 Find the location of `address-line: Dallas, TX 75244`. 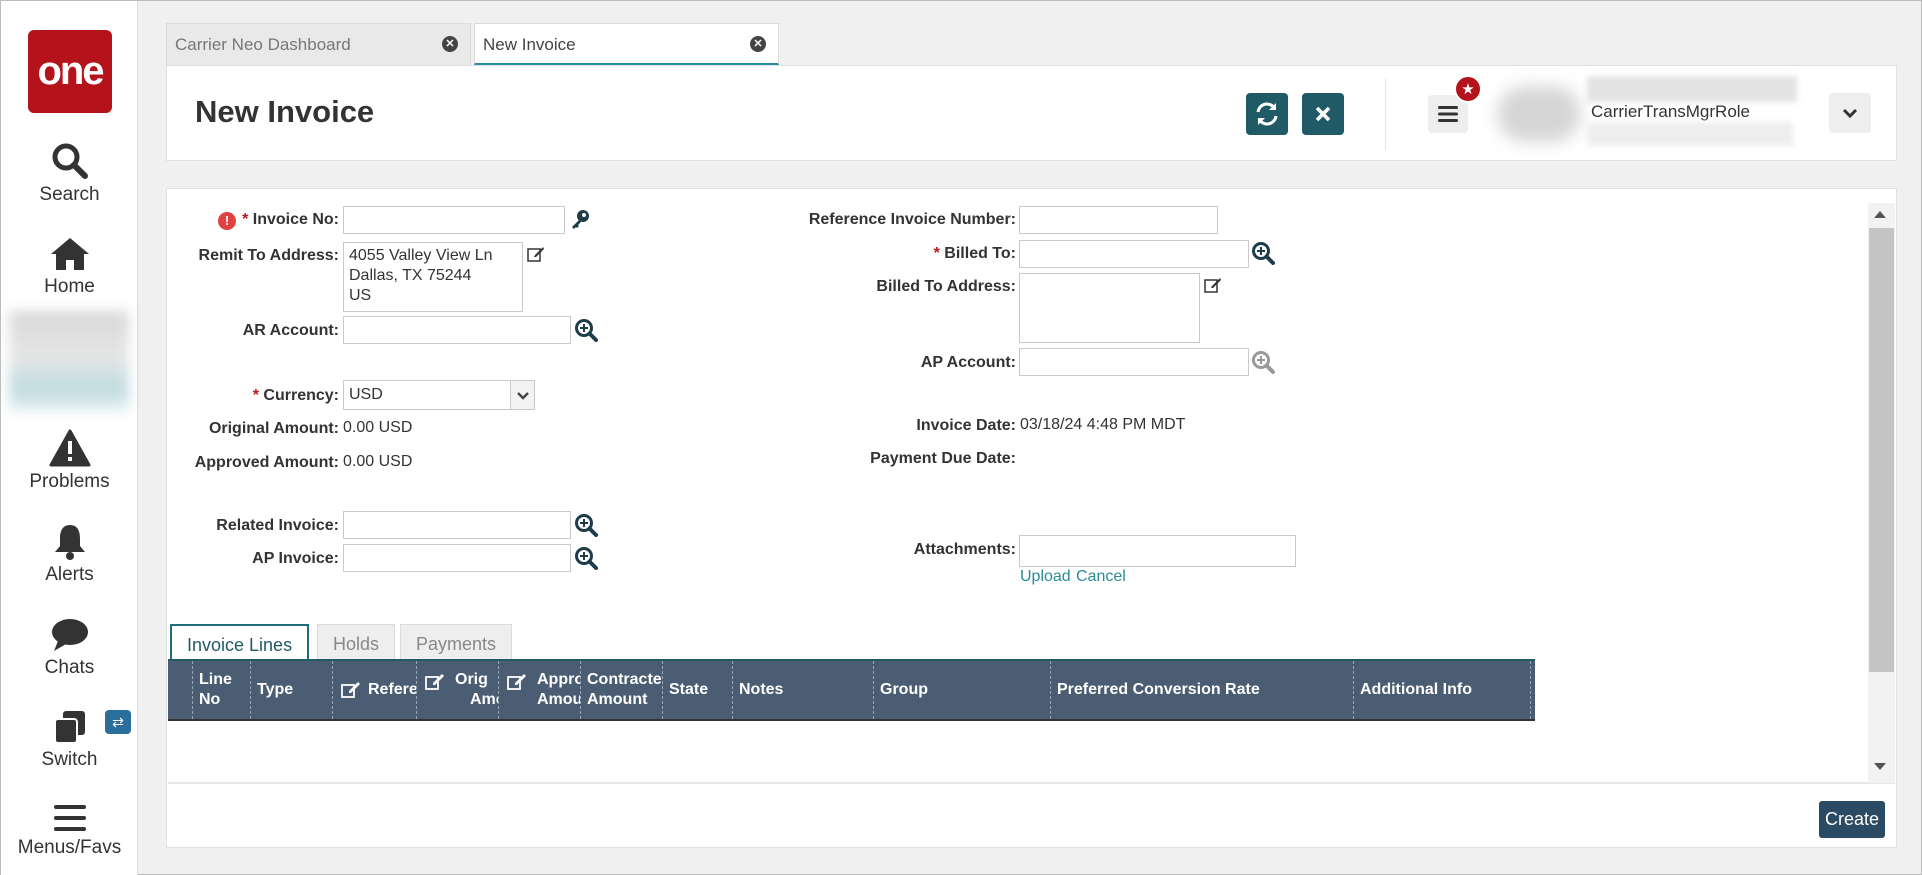

address-line: Dallas, TX 75244 is located at coordinates (410, 275).